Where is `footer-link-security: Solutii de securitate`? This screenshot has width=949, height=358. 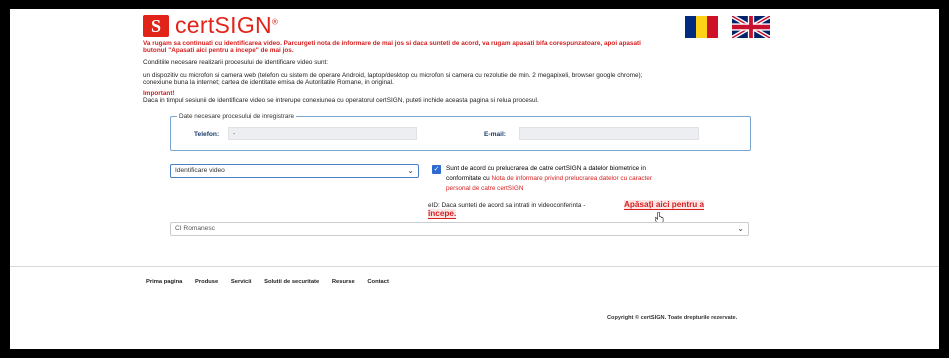
footer-link-security: Solutii de securitate is located at coordinates (291, 282).